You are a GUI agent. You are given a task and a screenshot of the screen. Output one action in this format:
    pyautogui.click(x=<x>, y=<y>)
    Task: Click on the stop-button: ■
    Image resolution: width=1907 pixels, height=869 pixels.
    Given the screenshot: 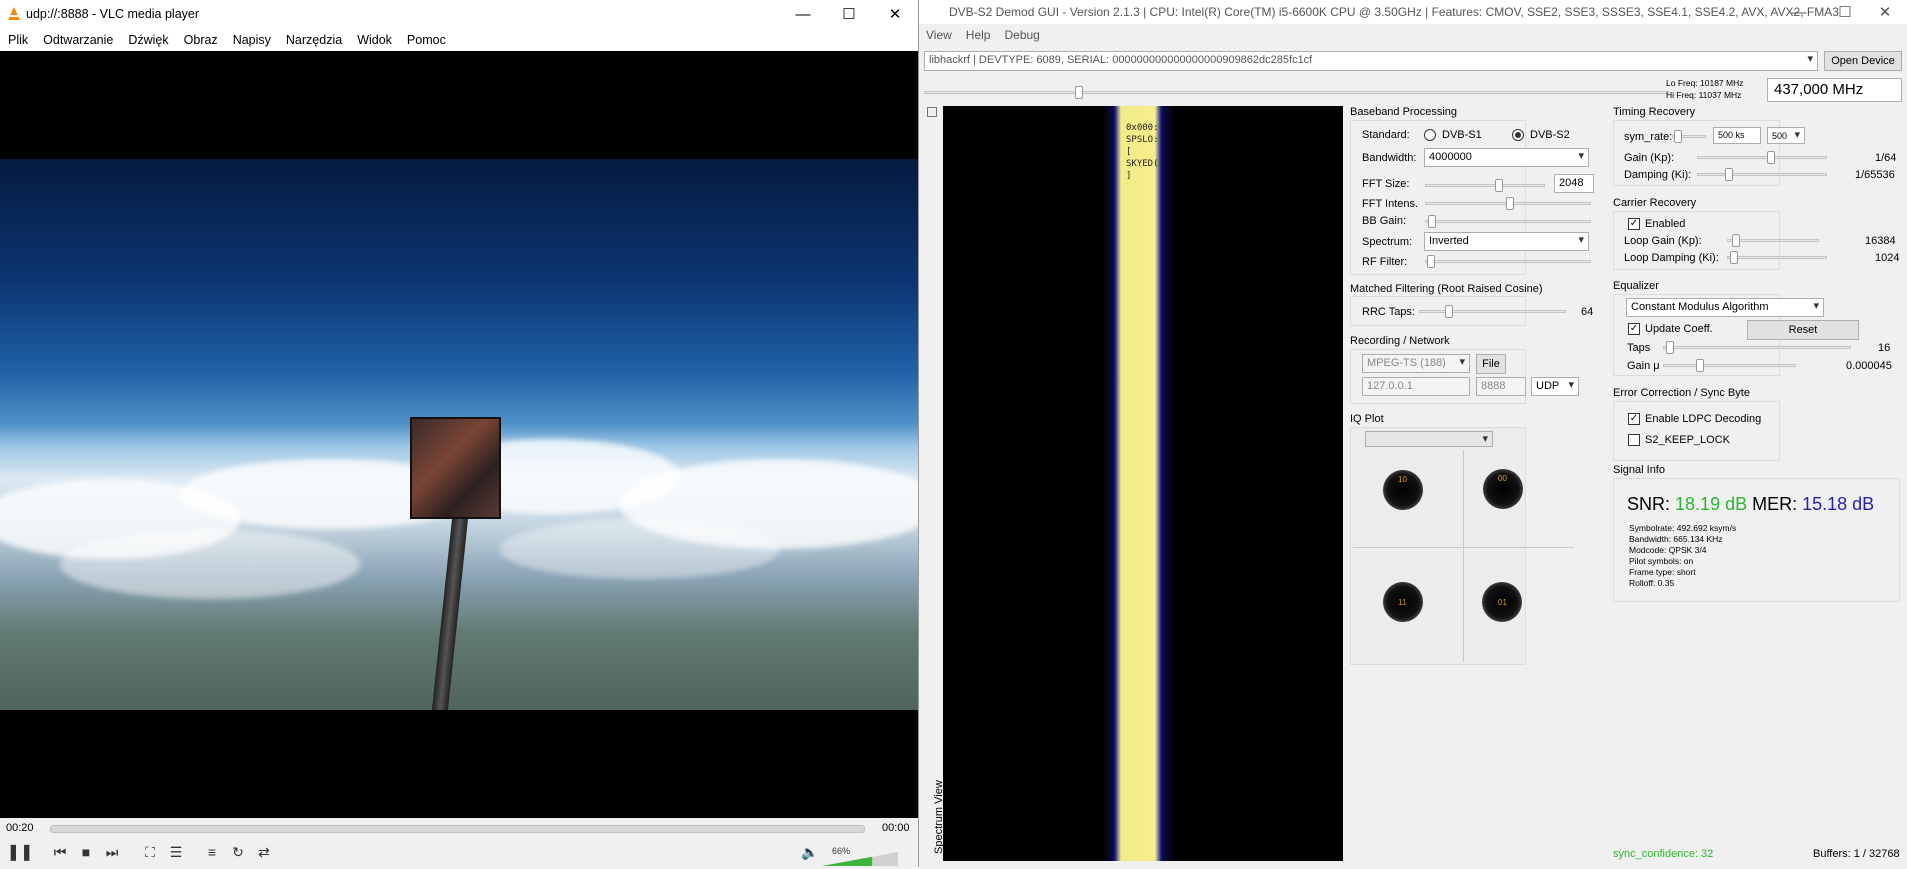 What is the action you would take?
    pyautogui.click(x=86, y=852)
    